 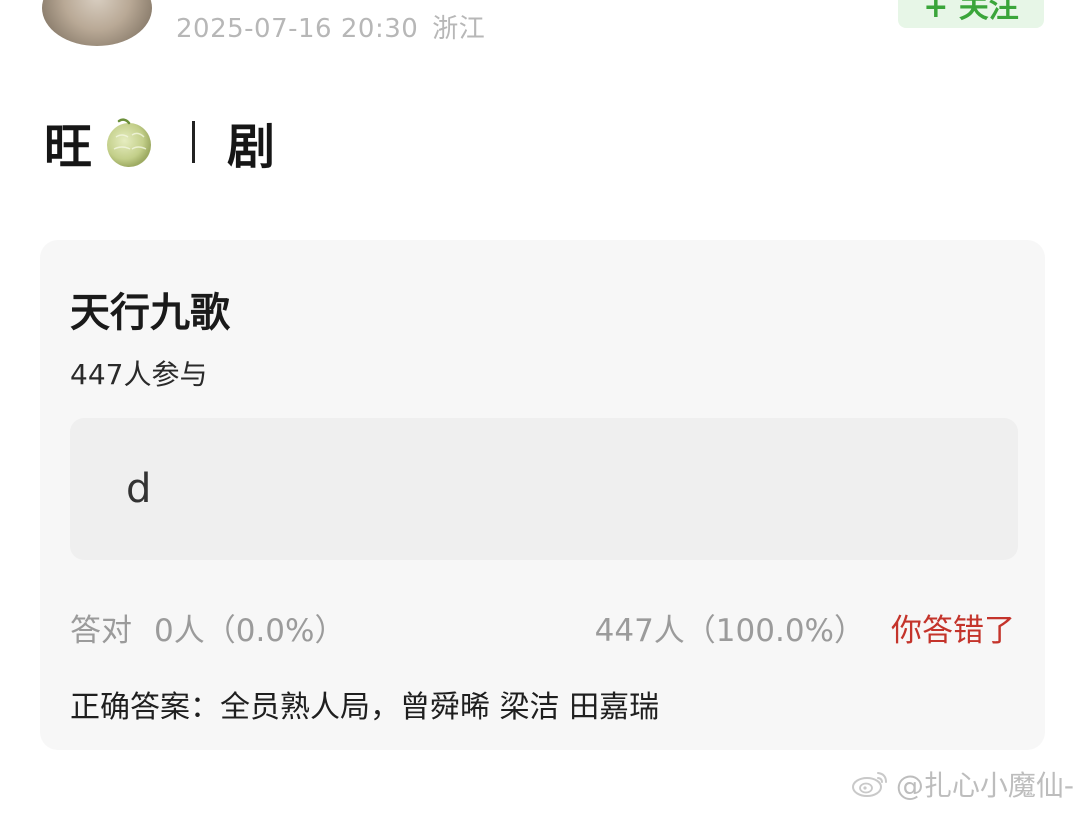 What do you see at coordinates (953, 631) in the screenshot?
I see `wrong-answer-tag: 你答错了` at bounding box center [953, 631].